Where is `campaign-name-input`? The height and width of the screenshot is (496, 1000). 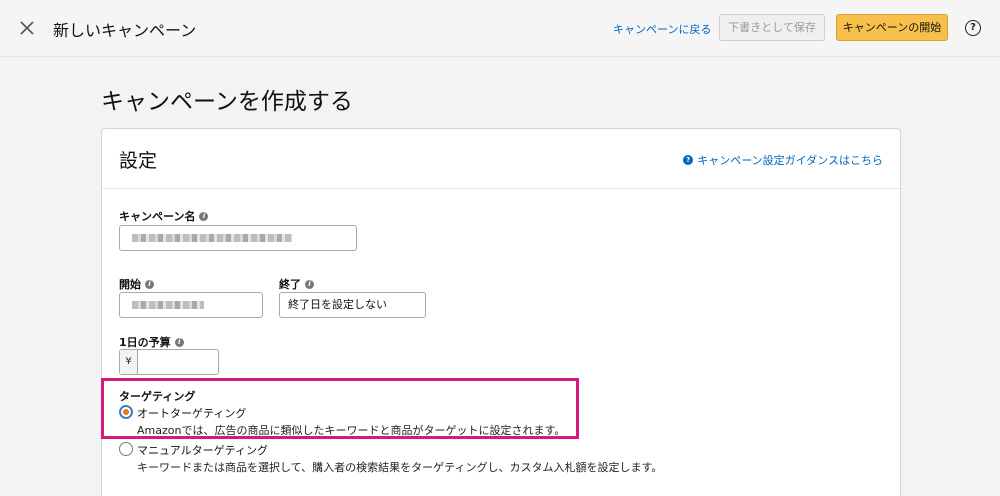
campaign-name-input is located at coordinates (238, 238).